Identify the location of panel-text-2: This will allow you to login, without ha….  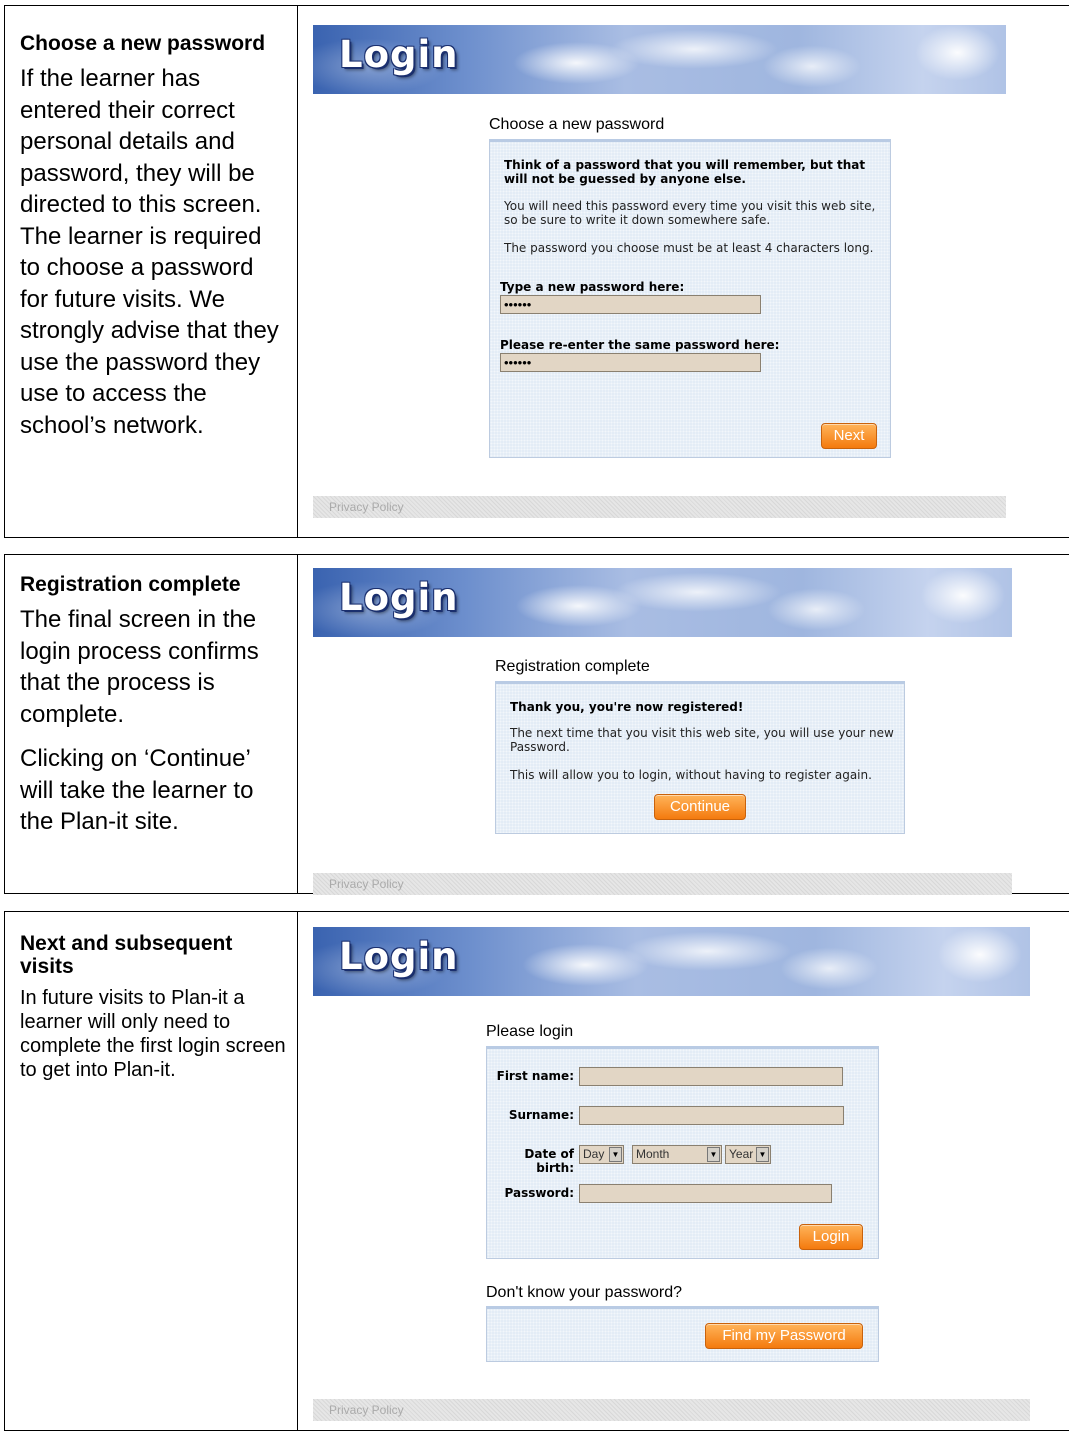
(691, 775).